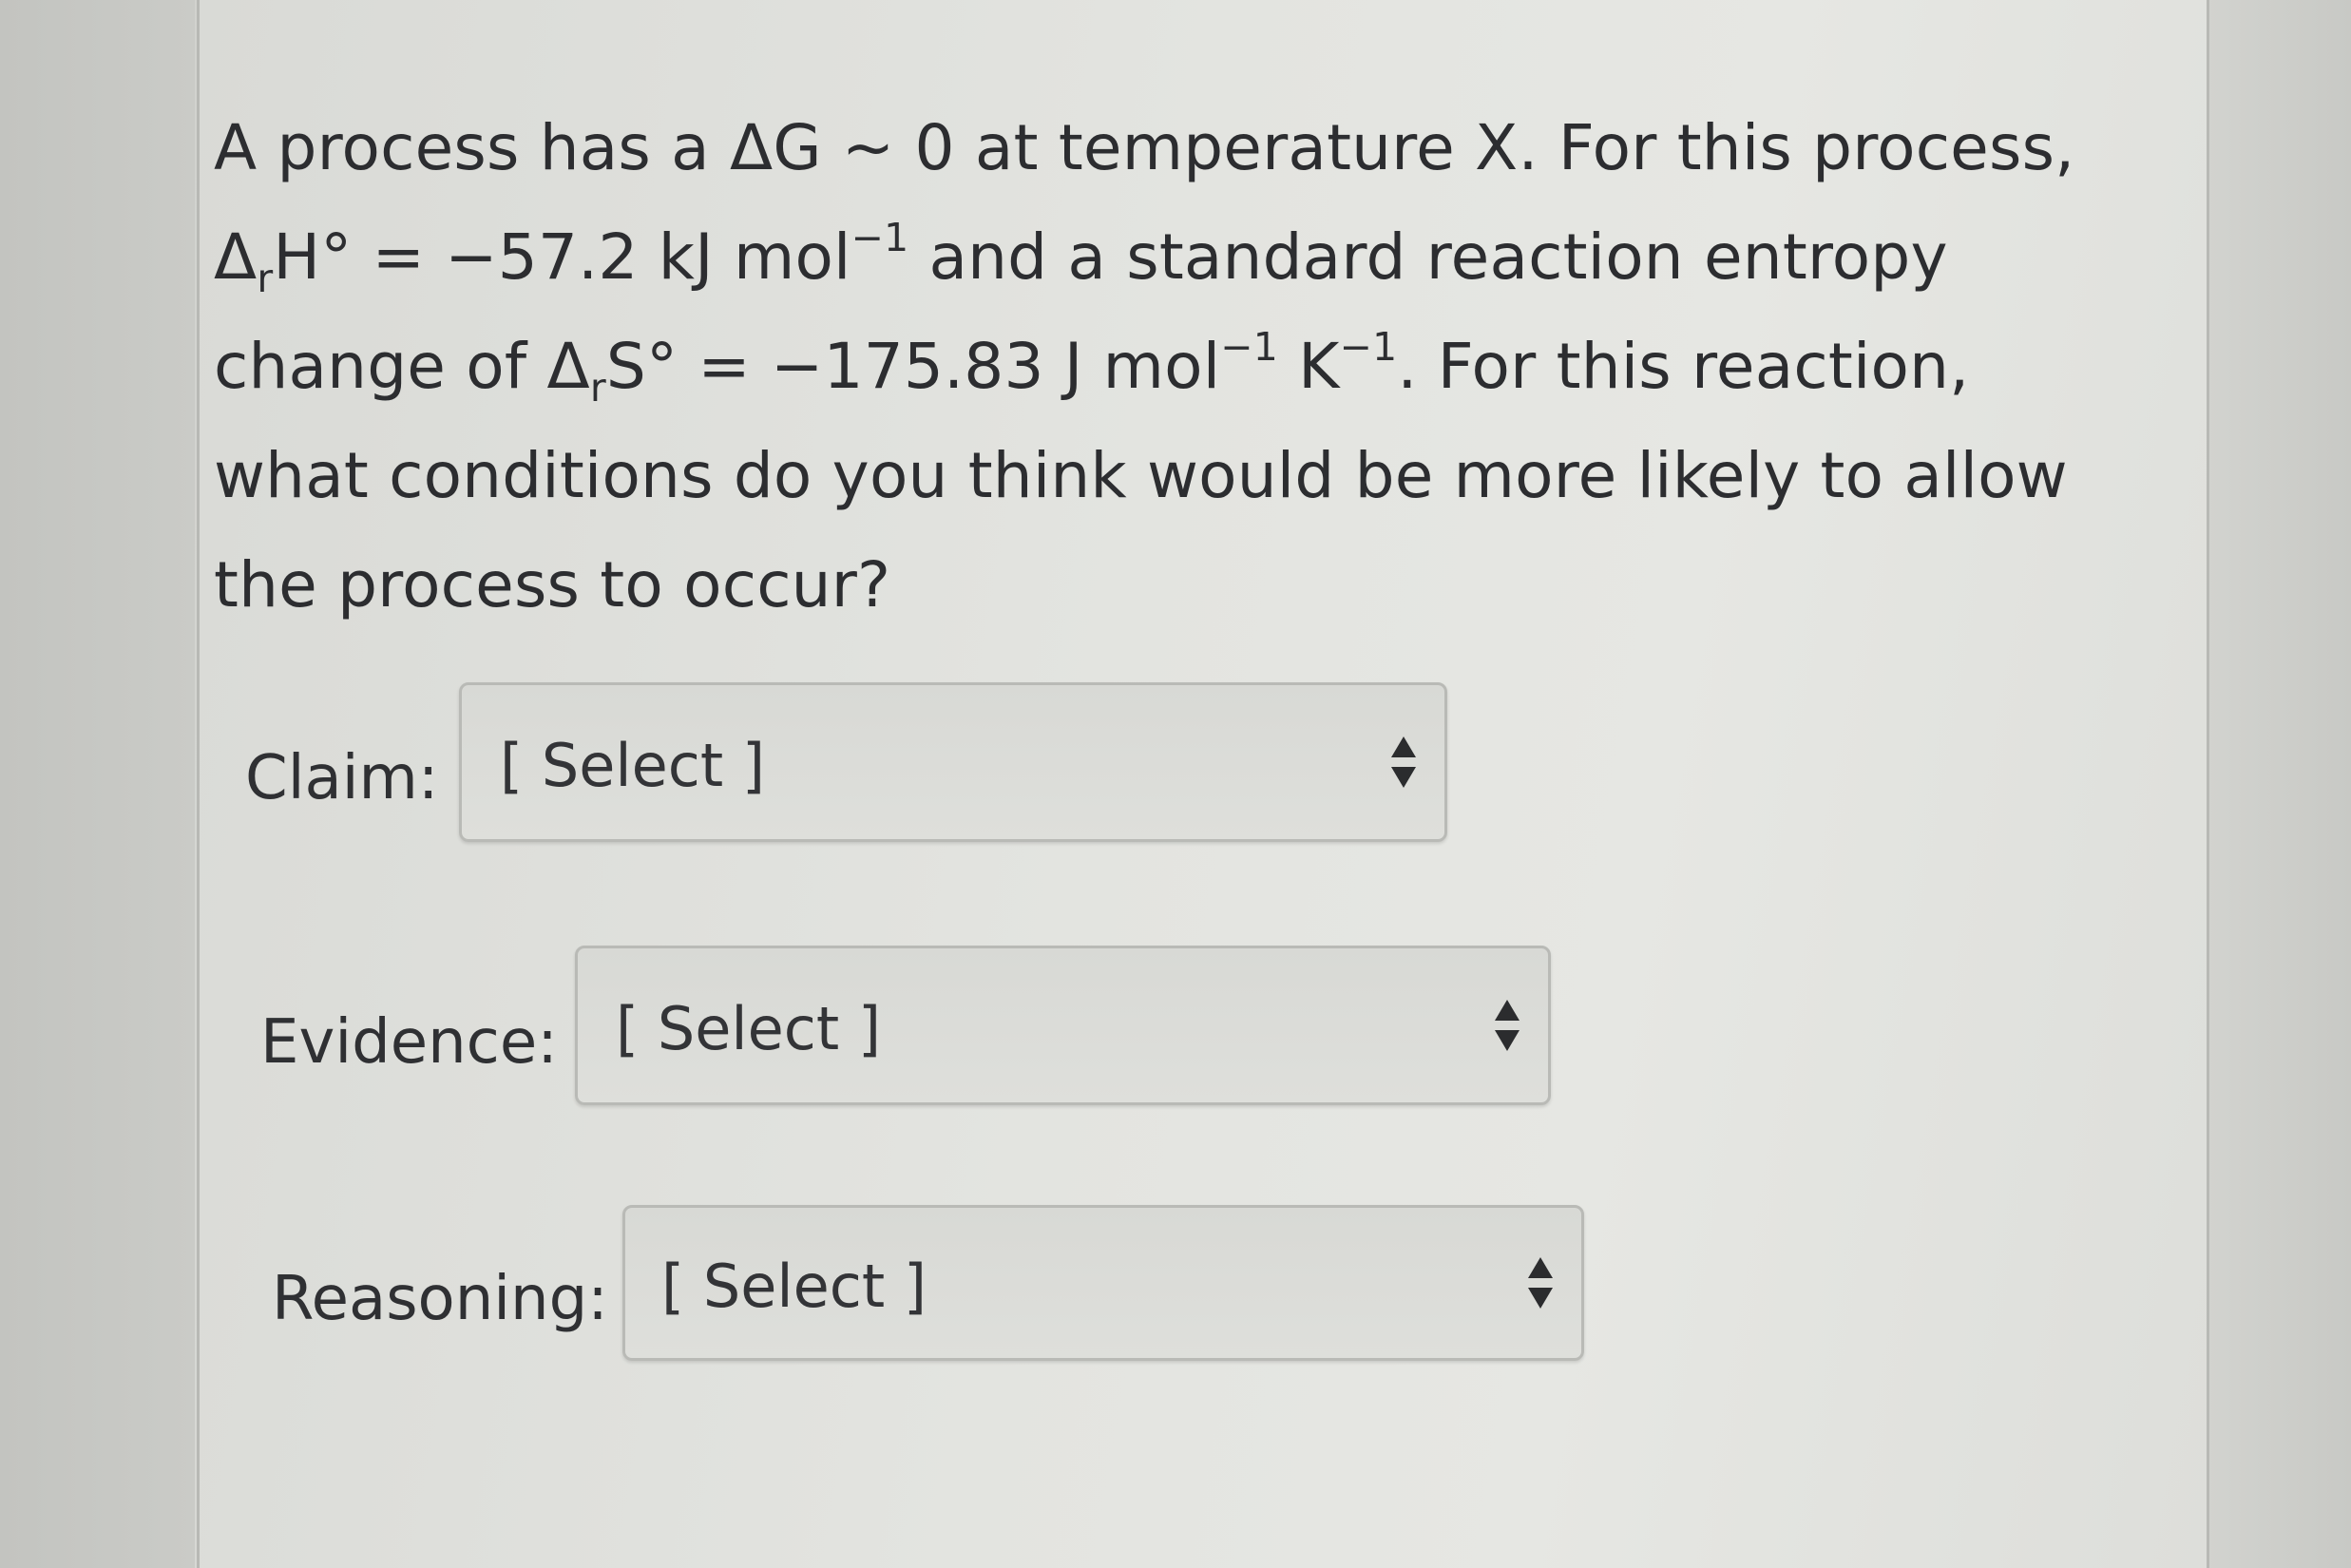  Describe the element at coordinates (1063, 1026) in the screenshot. I see `evidence-select: [ Select ]` at that location.